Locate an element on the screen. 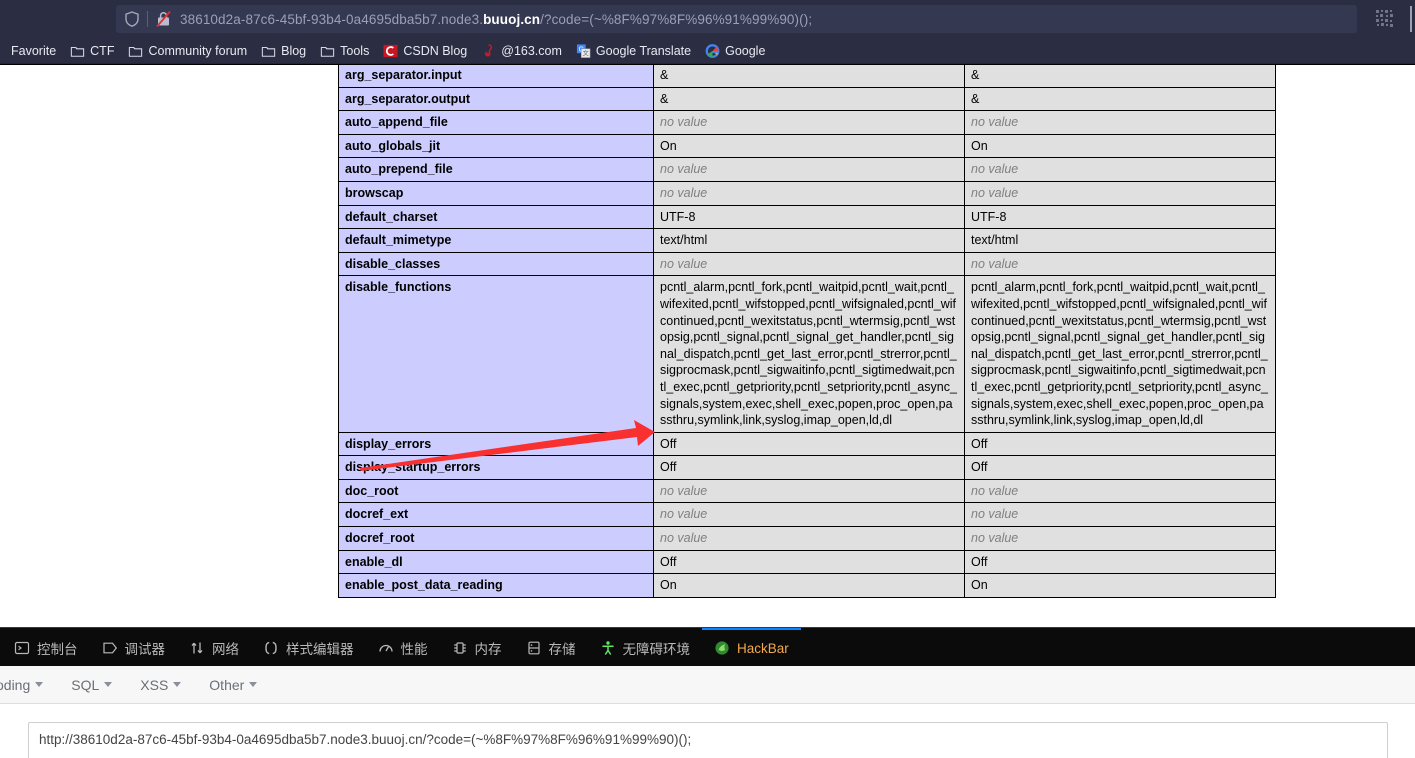 Image resolution: width=1415 pixels, height=758 pixels. local-value-cell: UTF-8 is located at coordinates (809, 217).